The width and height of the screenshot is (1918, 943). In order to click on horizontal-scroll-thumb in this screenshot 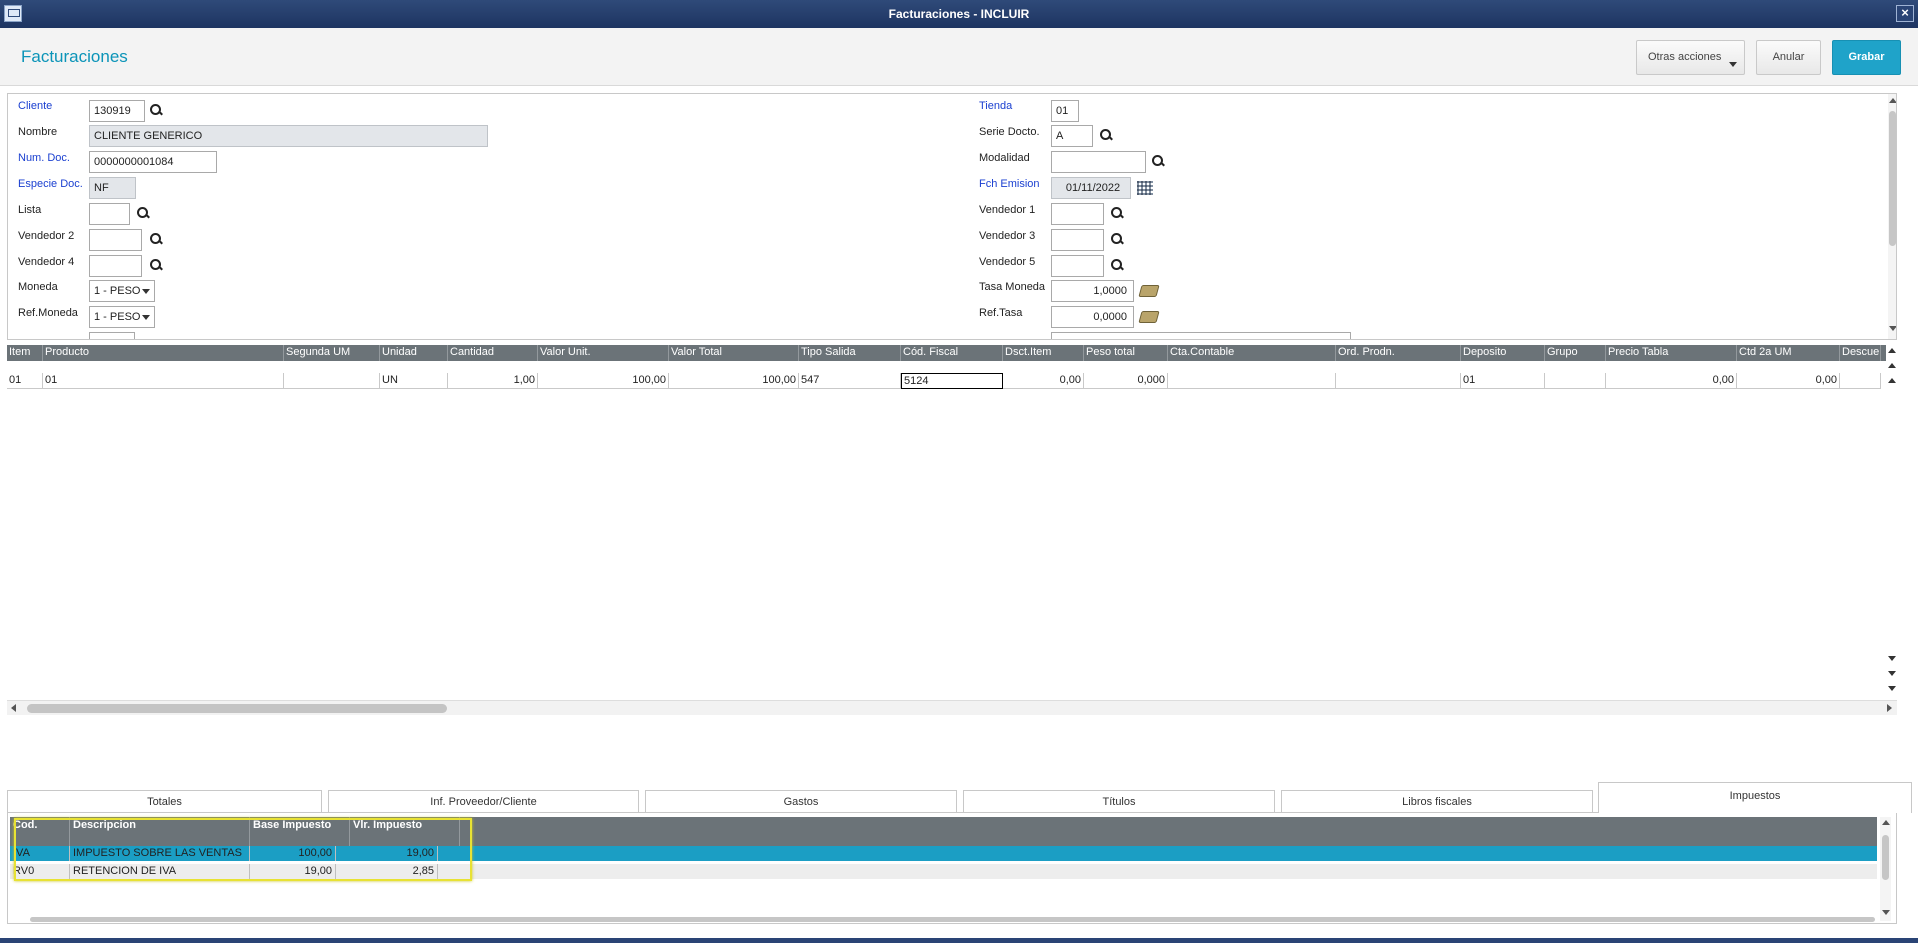, I will do `click(237, 708)`.